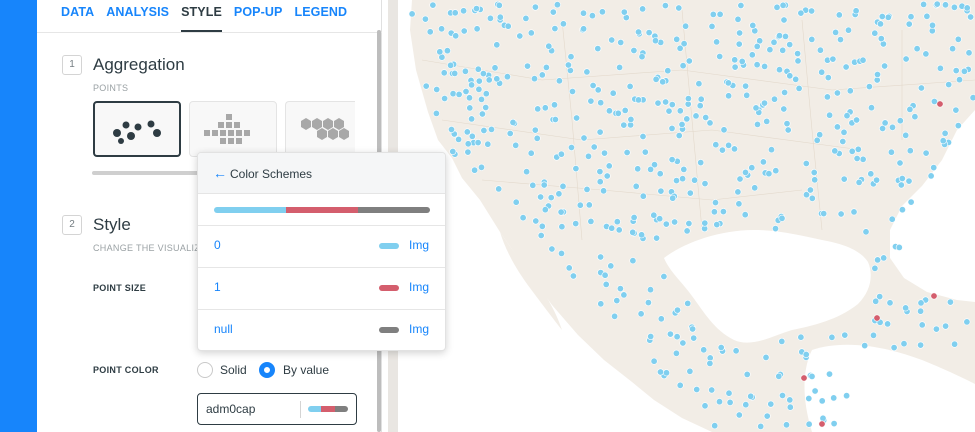 This screenshot has width=975, height=432. I want to click on tab-legend: LEGEND, so click(320, 16).